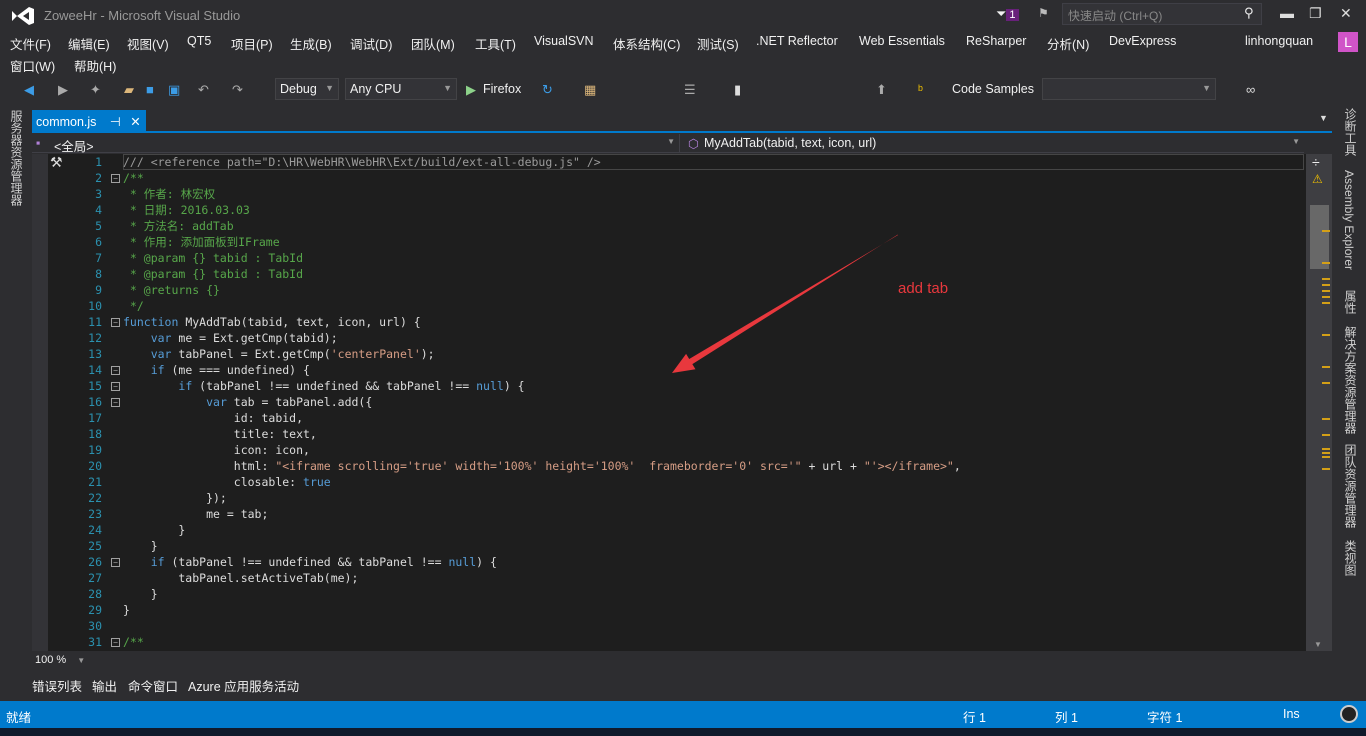  Describe the element at coordinates (104, 685) in the screenshot. I see `tab-output: 输出` at that location.